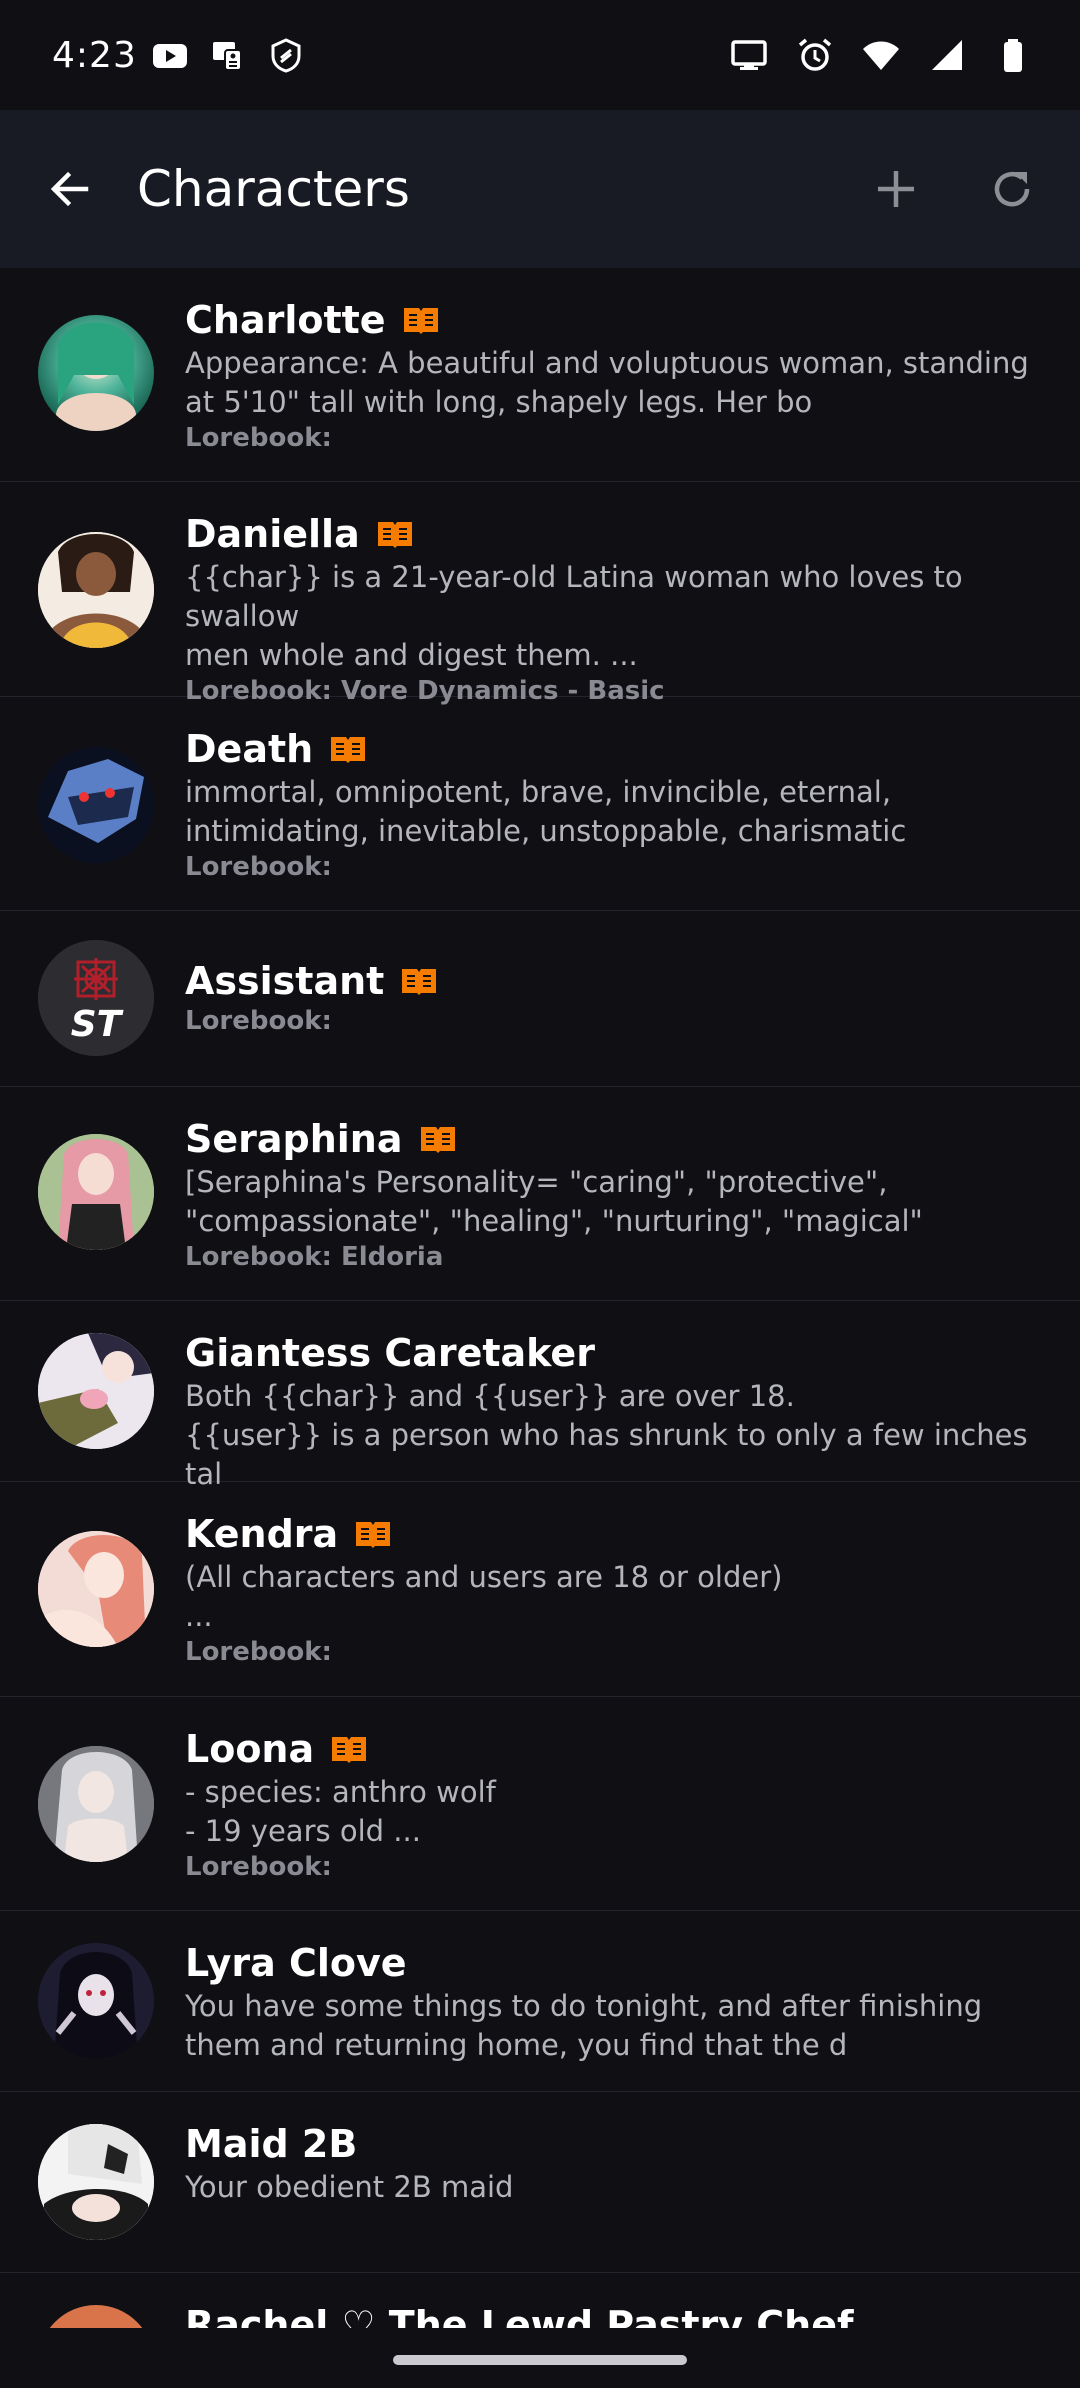  What do you see at coordinates (272, 534) in the screenshot?
I see `character-name: Daniella` at bounding box center [272, 534].